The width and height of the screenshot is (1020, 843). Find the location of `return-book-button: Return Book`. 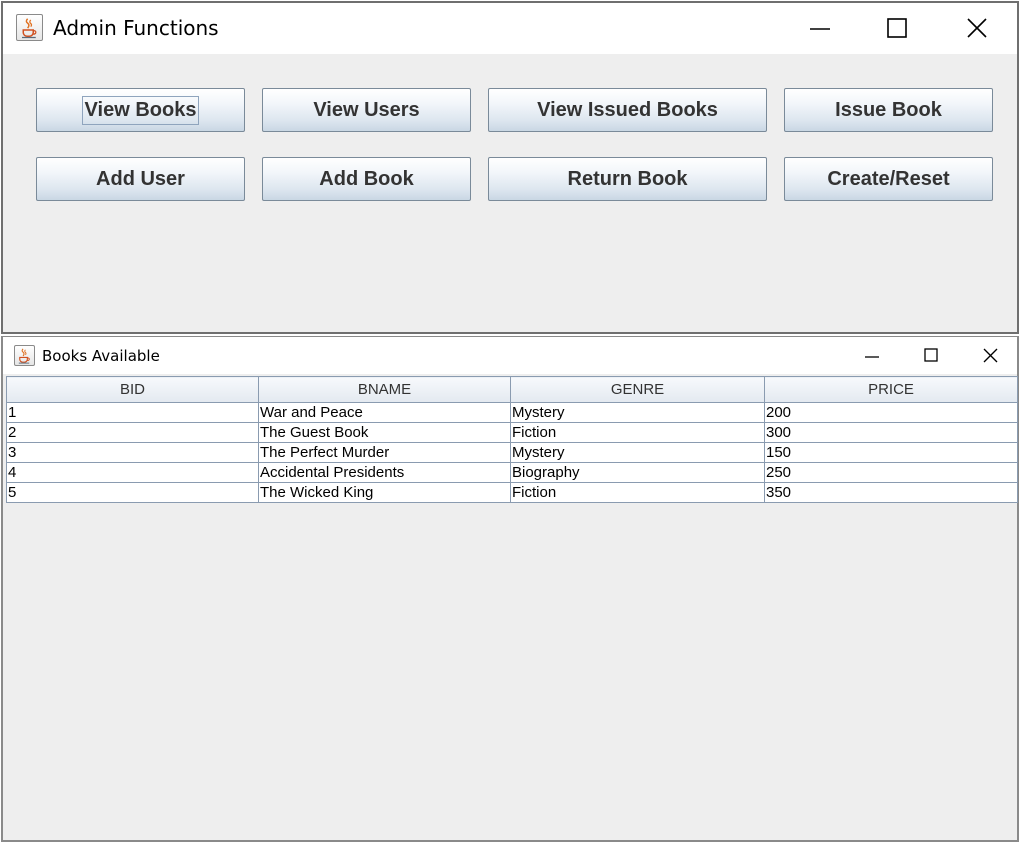

return-book-button: Return Book is located at coordinates (627, 179).